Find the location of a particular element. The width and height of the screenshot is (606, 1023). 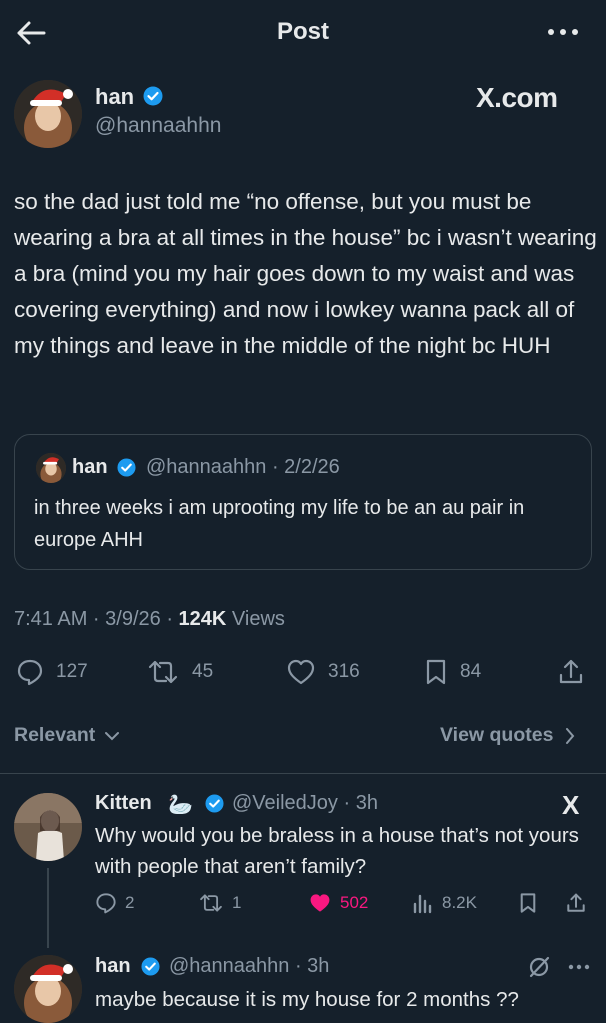

reply-author-handle: @VeiledJoy · 3h is located at coordinates (305, 803).